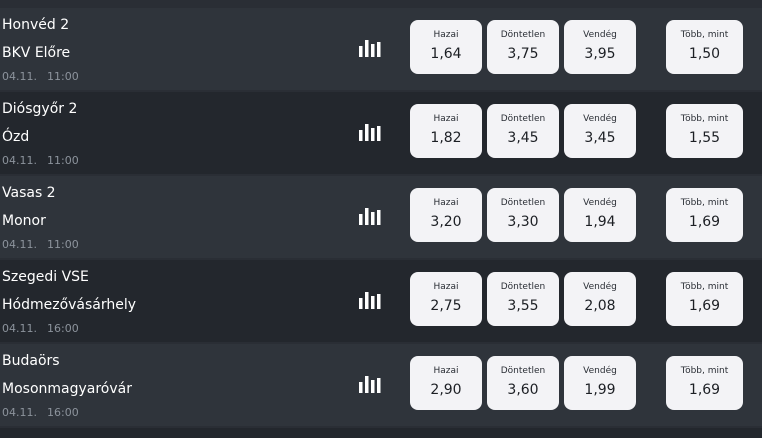  I want to click on odd-value: 3,95, so click(600, 54).